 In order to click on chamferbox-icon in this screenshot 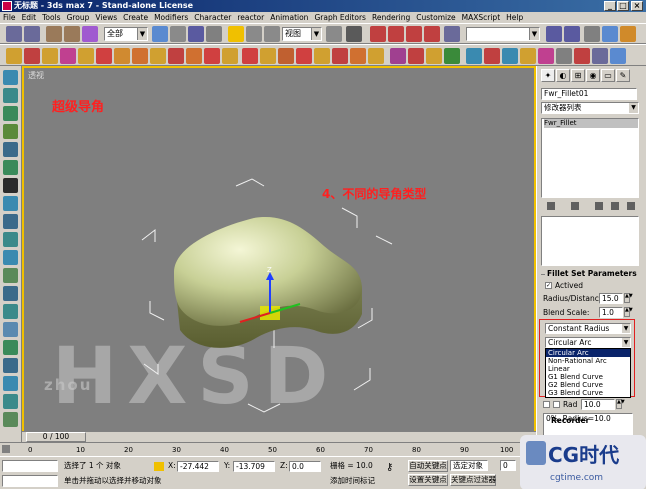, I will do `click(194, 56)`.